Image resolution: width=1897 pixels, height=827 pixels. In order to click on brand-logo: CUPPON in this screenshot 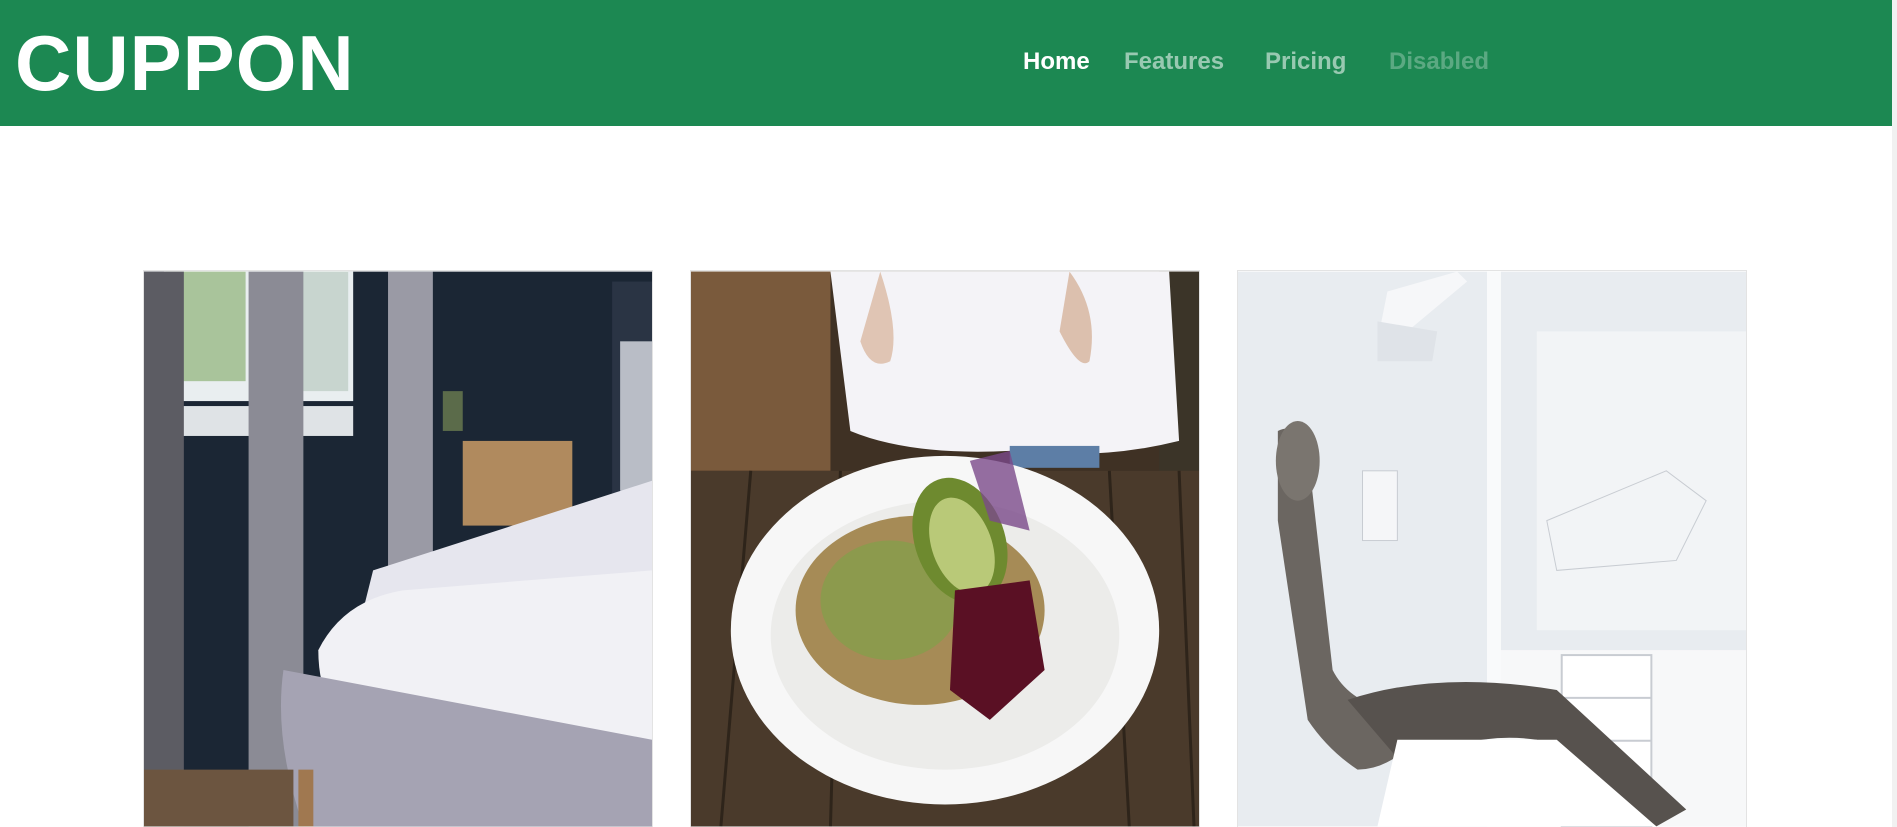, I will do `click(185, 63)`.